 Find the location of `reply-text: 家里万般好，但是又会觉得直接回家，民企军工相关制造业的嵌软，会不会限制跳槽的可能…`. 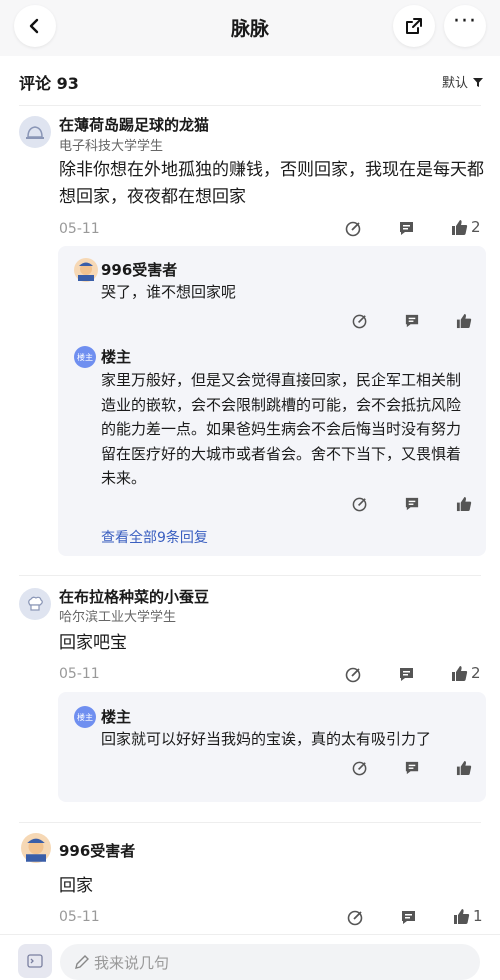

reply-text: 家里万般好，但是又会觉得直接回家，民企军工相关制造业的嵌软，会不会限制跳槽的可能… is located at coordinates (281, 429).